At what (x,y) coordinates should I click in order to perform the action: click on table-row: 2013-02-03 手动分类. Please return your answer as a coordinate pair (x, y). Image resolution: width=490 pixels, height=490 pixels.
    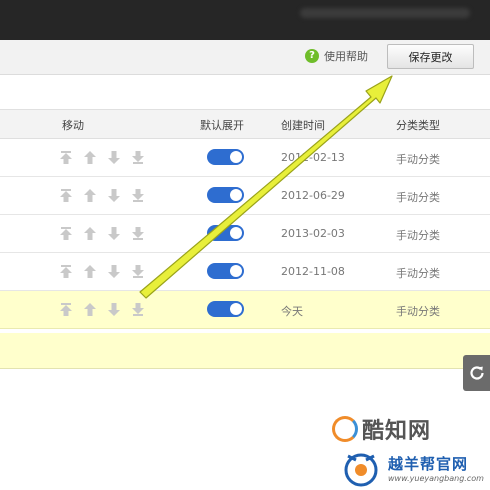
    Looking at the image, I should click on (245, 234).